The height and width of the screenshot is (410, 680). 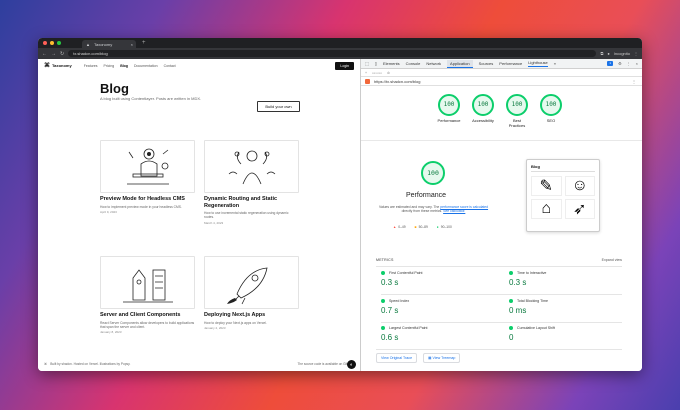 I want to click on tab-network: Network, so click(x=433, y=63).